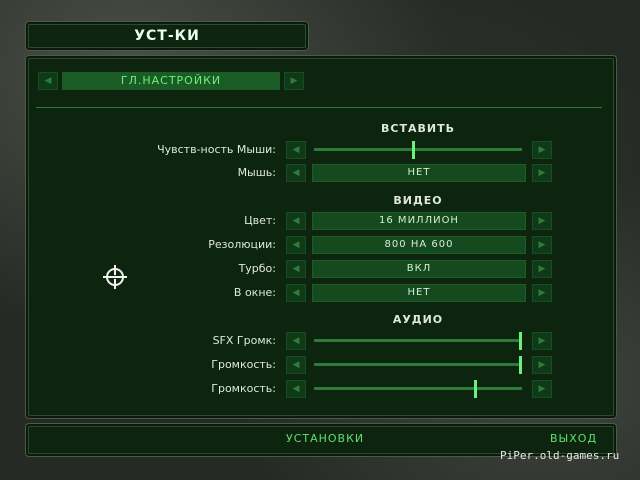  I want to click on watermark: PiPer.old-games.ru, so click(560, 455).